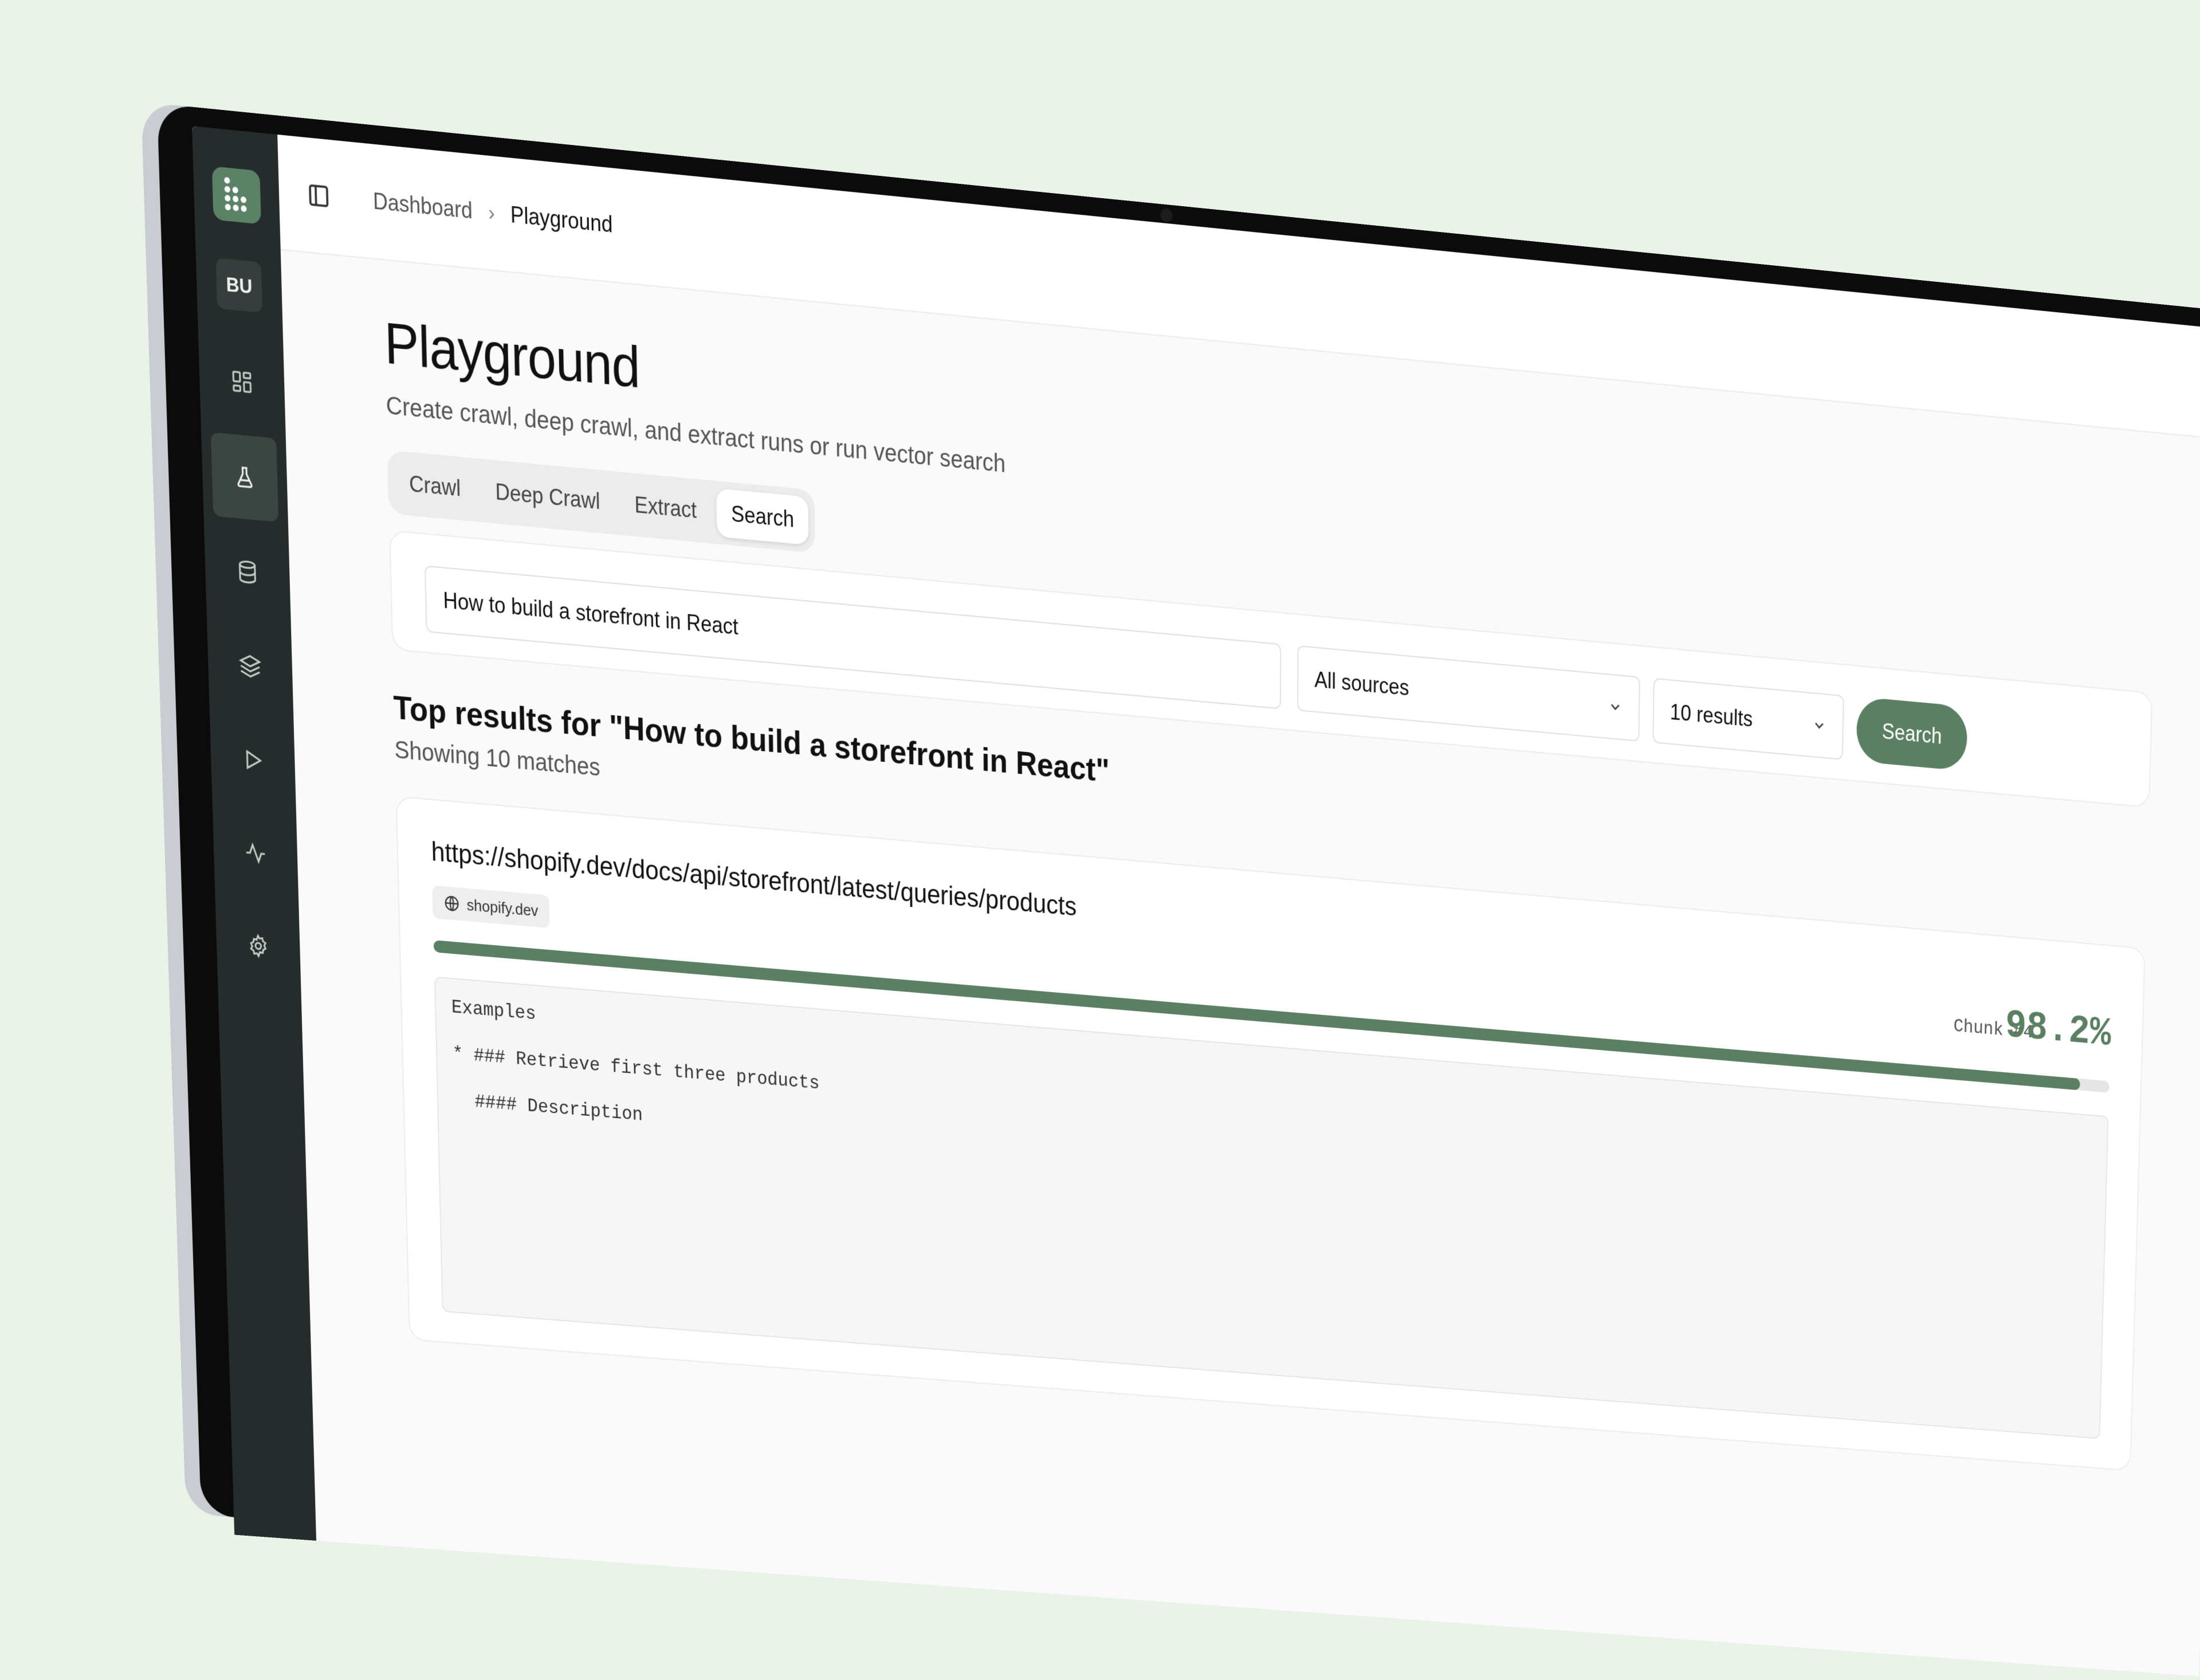  What do you see at coordinates (1912, 734) in the screenshot?
I see `search-button: Search` at bounding box center [1912, 734].